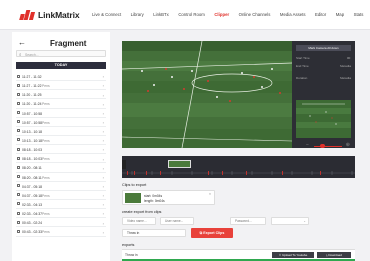 This screenshot has height=261, width=370. What do you see at coordinates (320, 14) in the screenshot?
I see `nav-item-editor: Editor` at bounding box center [320, 14].